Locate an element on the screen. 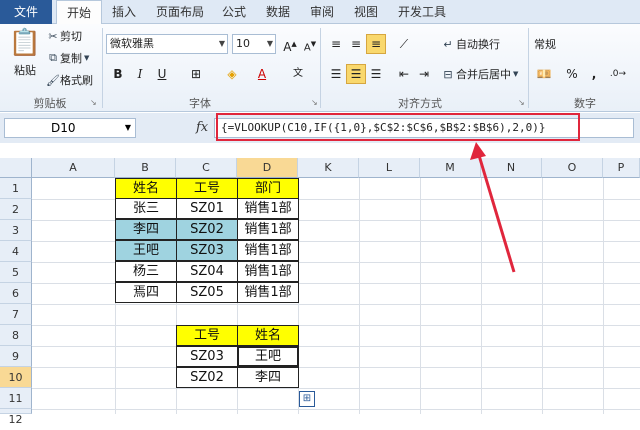 This screenshot has height=430, width=640. annotation-arrow is located at coordinates (493, 207).